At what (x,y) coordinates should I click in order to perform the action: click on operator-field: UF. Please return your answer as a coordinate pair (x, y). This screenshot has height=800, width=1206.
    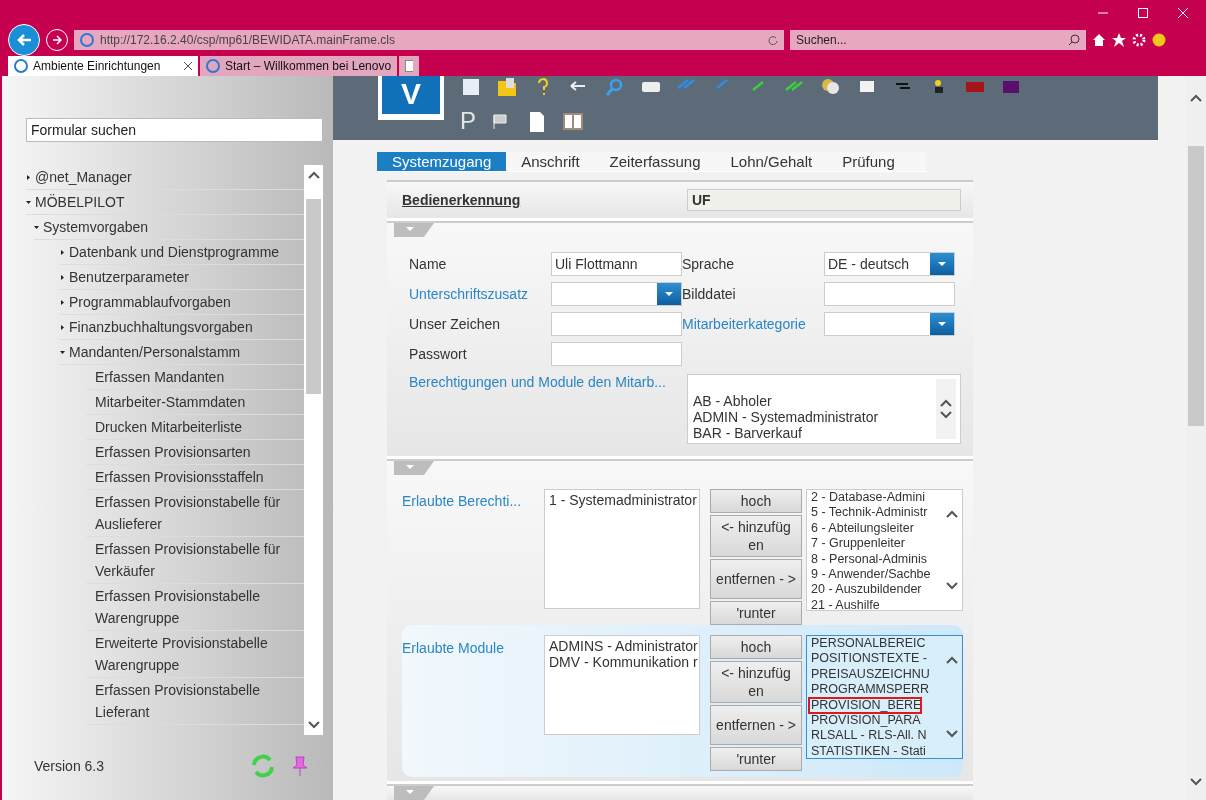
    Looking at the image, I should click on (824, 200).